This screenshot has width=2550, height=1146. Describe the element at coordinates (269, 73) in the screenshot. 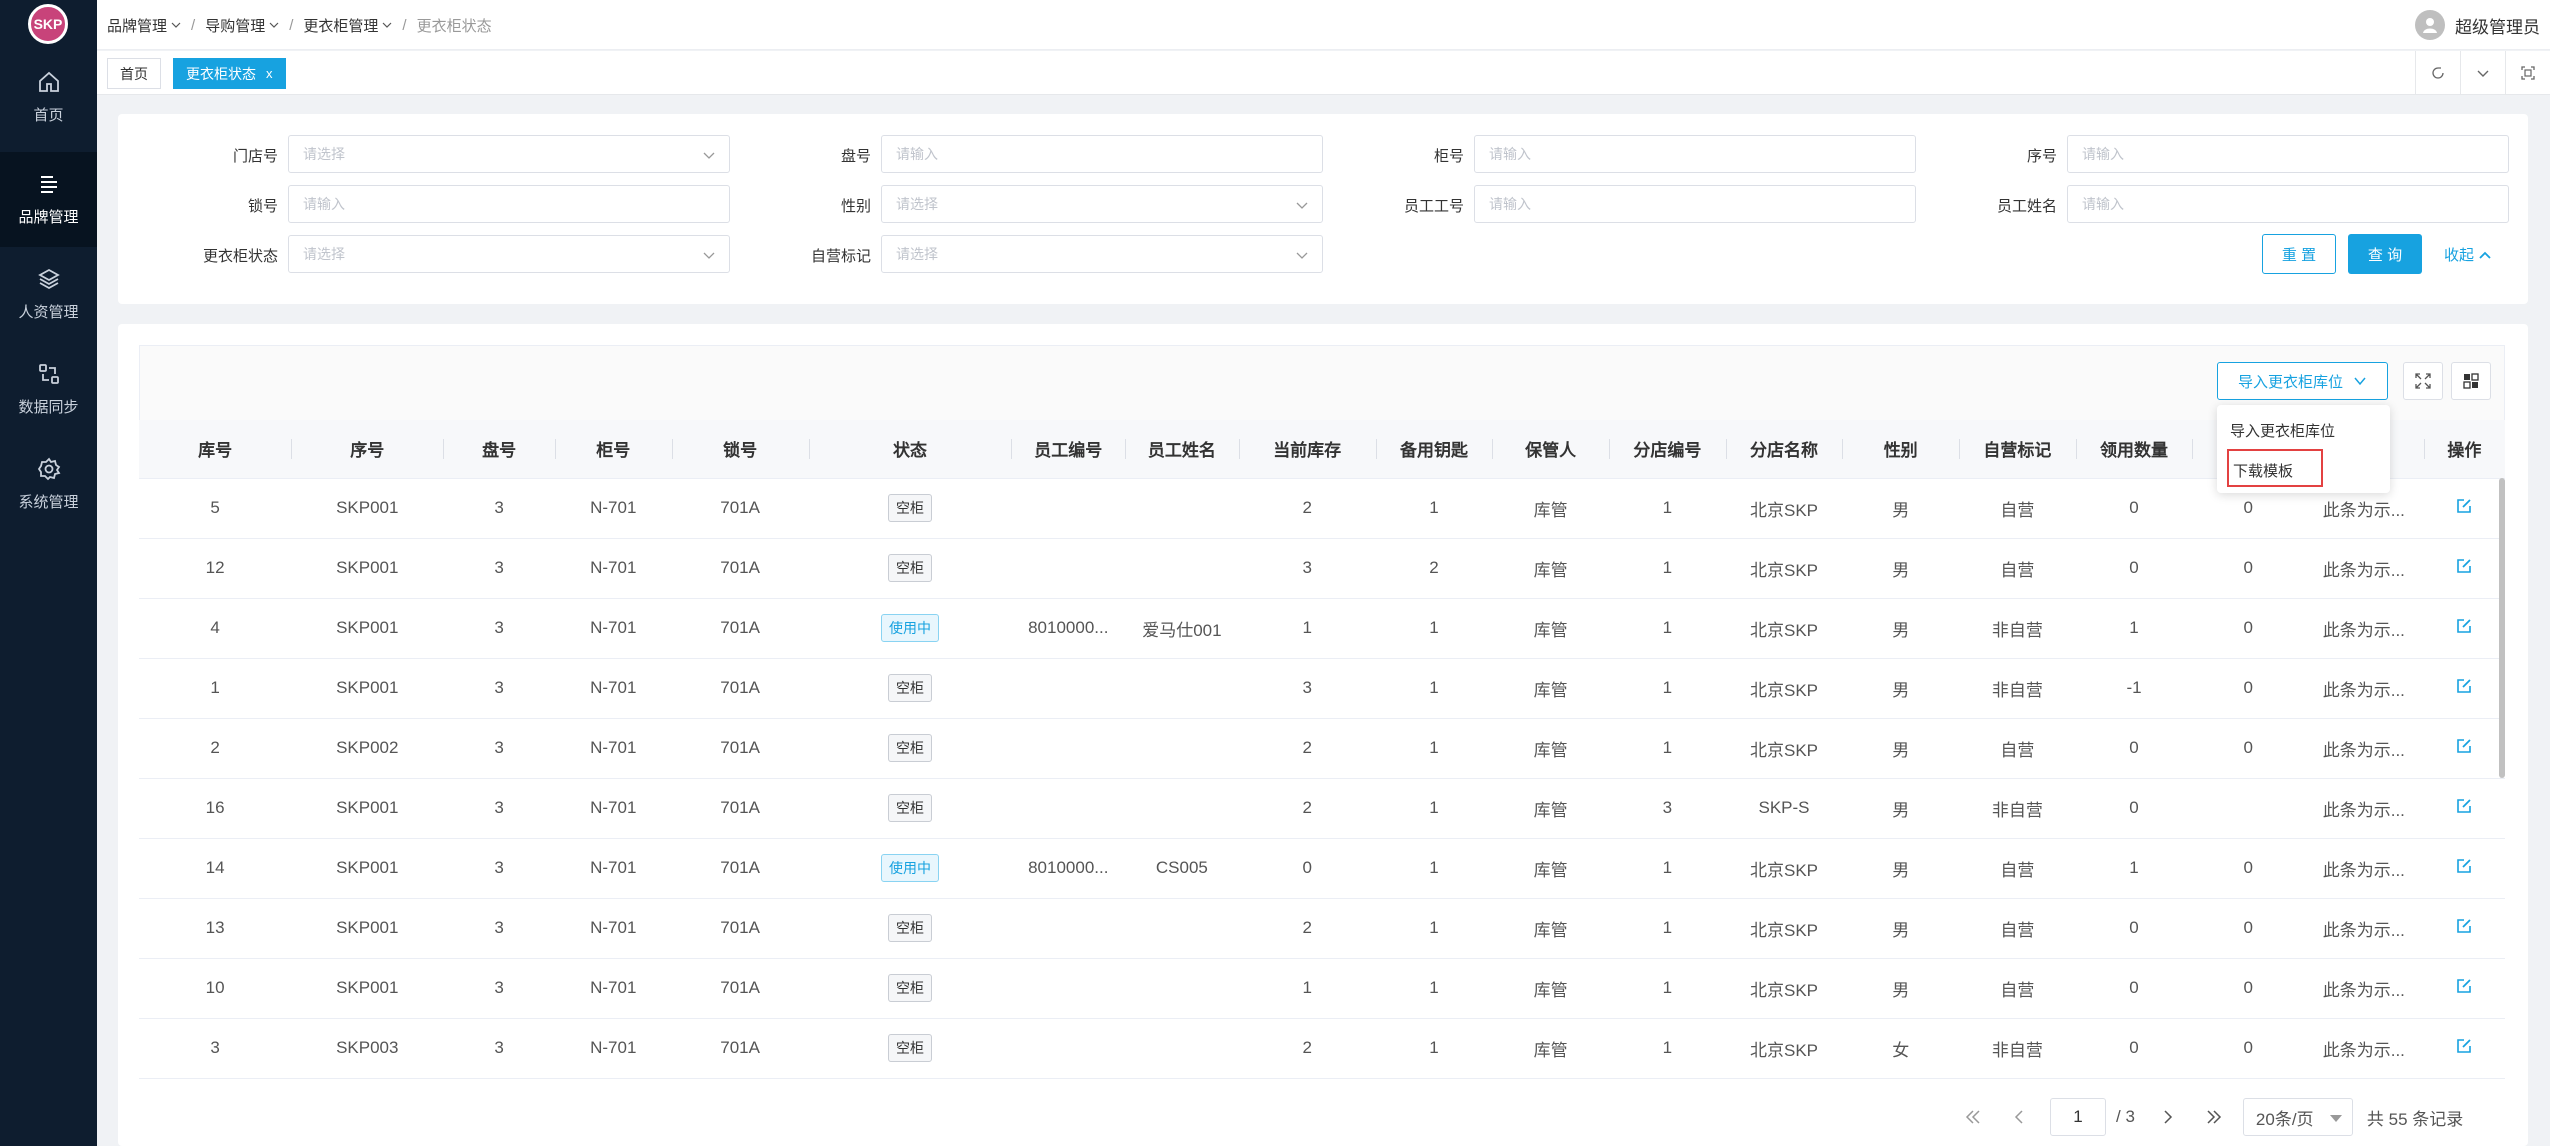

I see `close-icon: x` at that location.